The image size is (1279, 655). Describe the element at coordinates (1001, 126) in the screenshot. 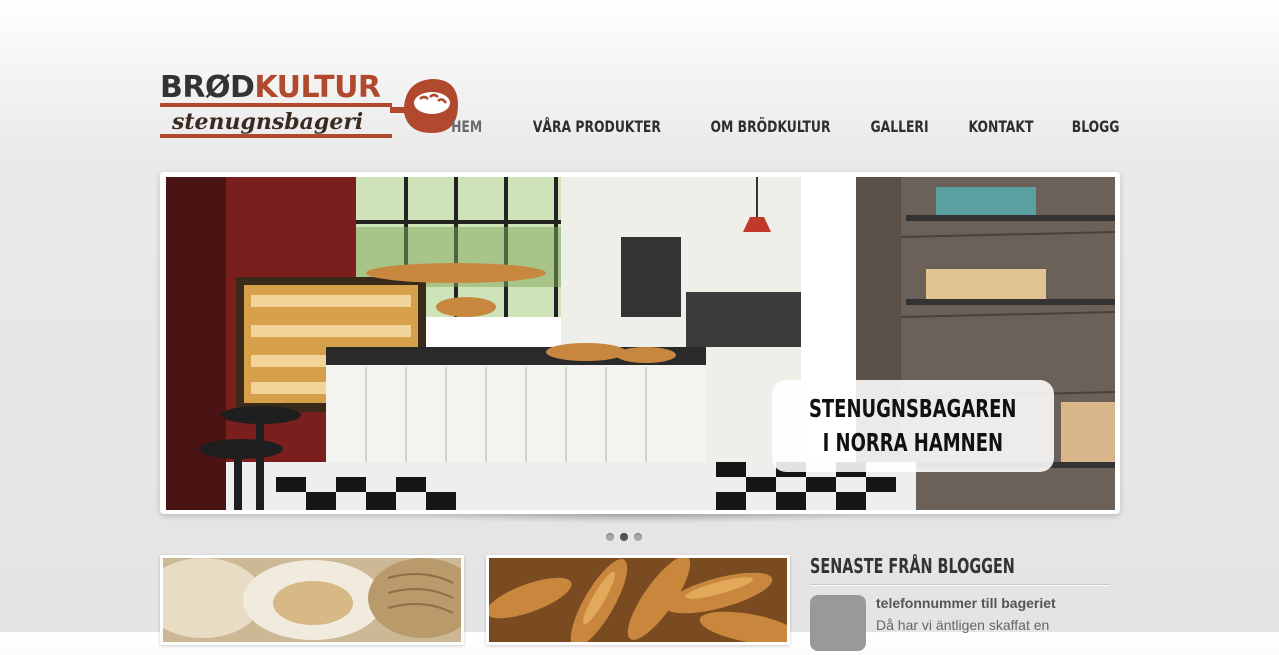

I see `nav-item-kontakt: KONTAKT` at that location.